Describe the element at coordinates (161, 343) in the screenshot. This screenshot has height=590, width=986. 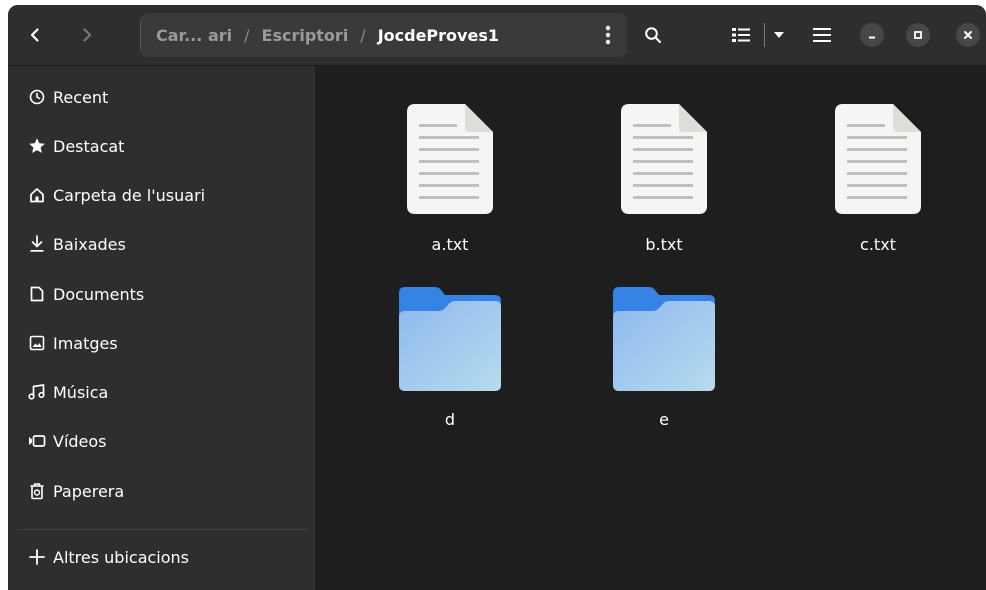
I see `sidebar-item-pictures: Imatges` at that location.